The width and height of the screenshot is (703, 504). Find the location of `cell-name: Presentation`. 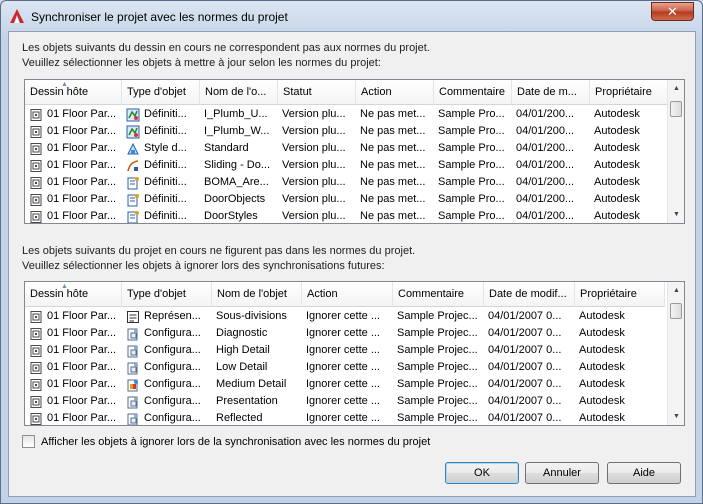

cell-name: Presentation is located at coordinates (247, 401).